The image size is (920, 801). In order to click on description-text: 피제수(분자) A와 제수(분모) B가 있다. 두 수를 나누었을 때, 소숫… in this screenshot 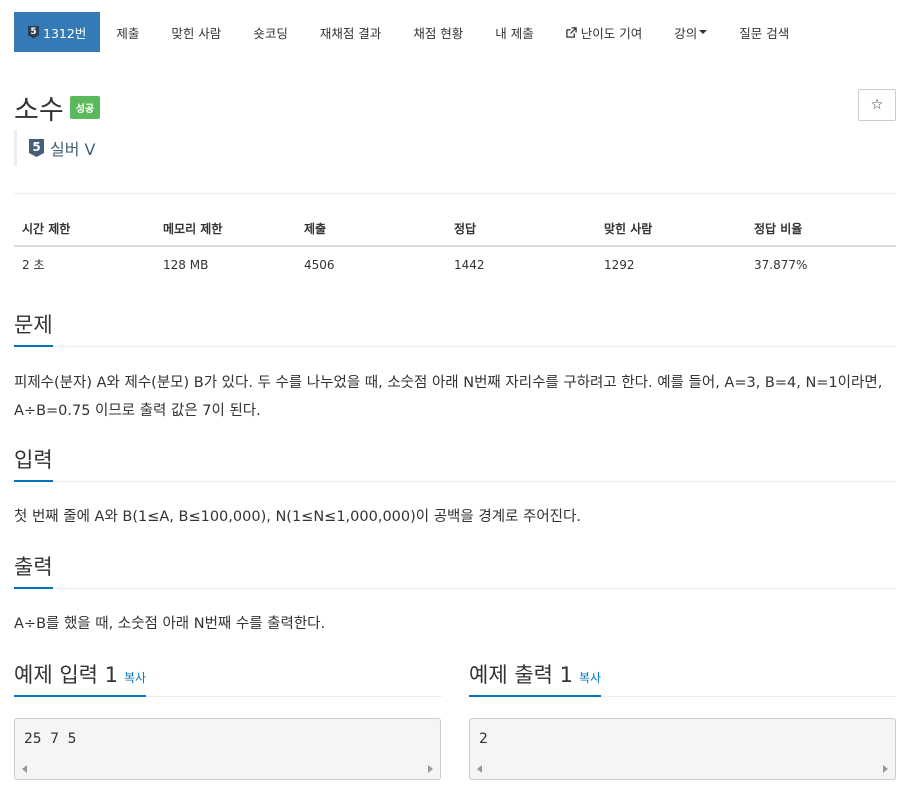, I will do `click(448, 397)`.